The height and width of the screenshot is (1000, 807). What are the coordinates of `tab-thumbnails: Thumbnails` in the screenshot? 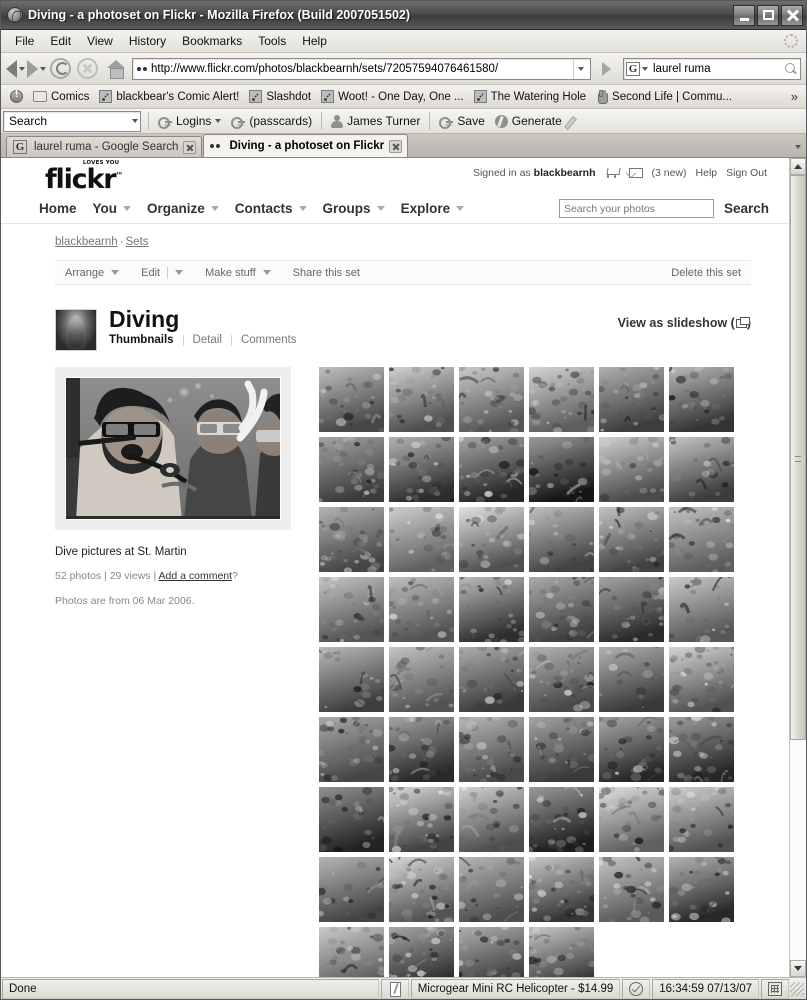 It's located at (146, 340).